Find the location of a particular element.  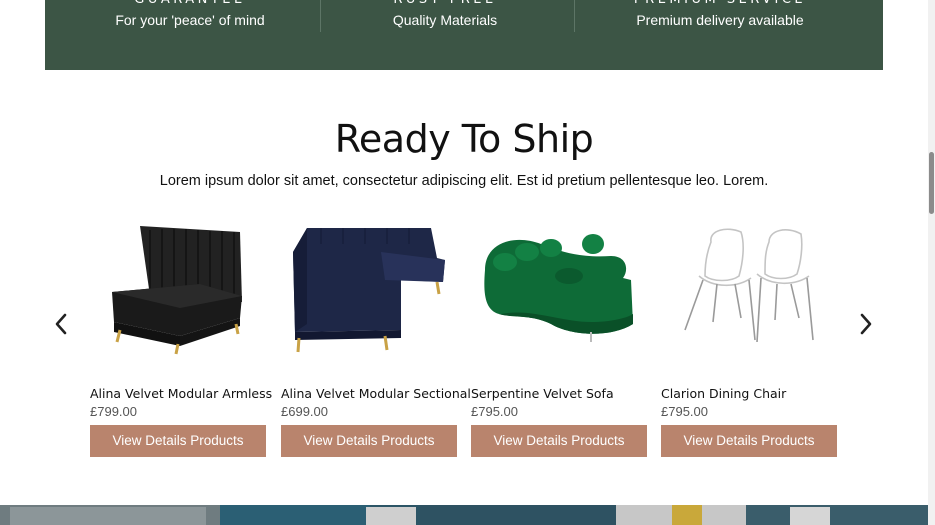

feature-rust-free: RUST FREE Quality Materials is located at coordinates (445, 17).